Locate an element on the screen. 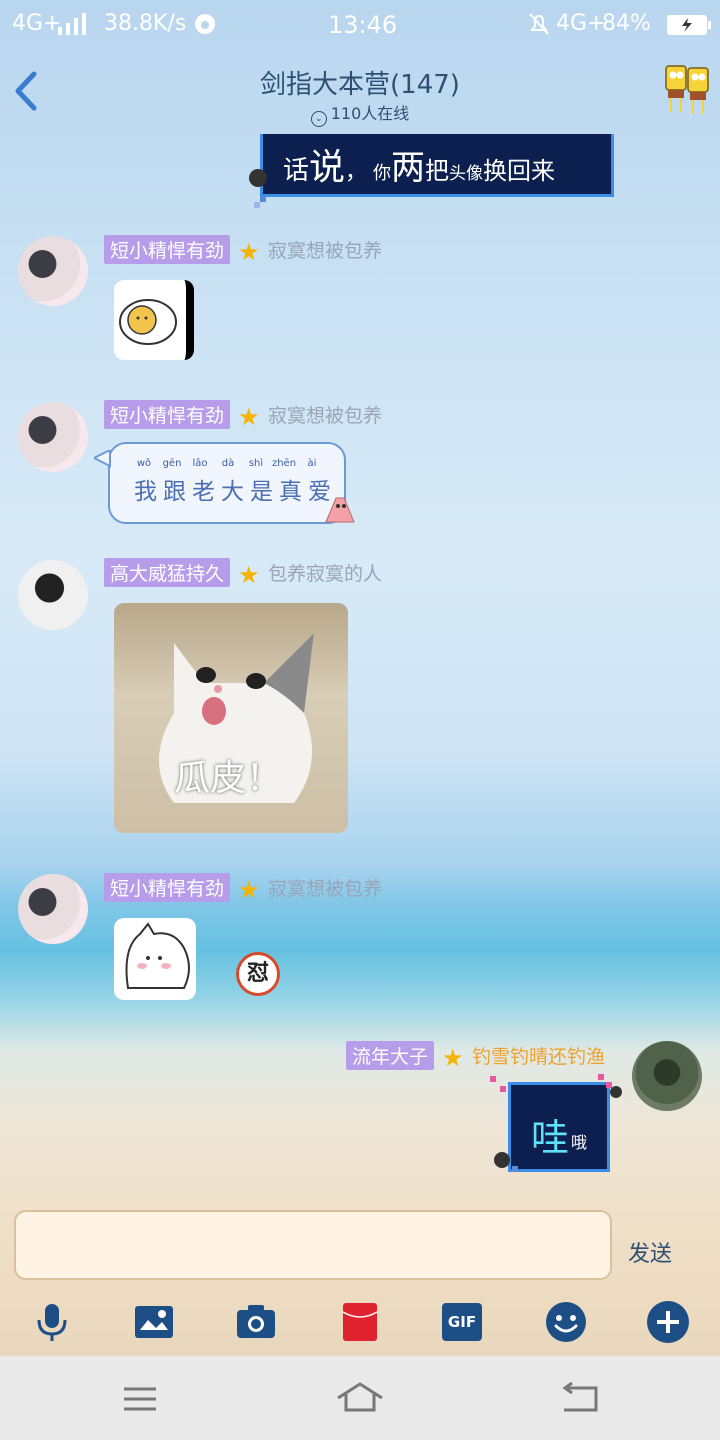  message-bubble-top: 话说， 你两把头像换回来 is located at coordinates (437, 165).